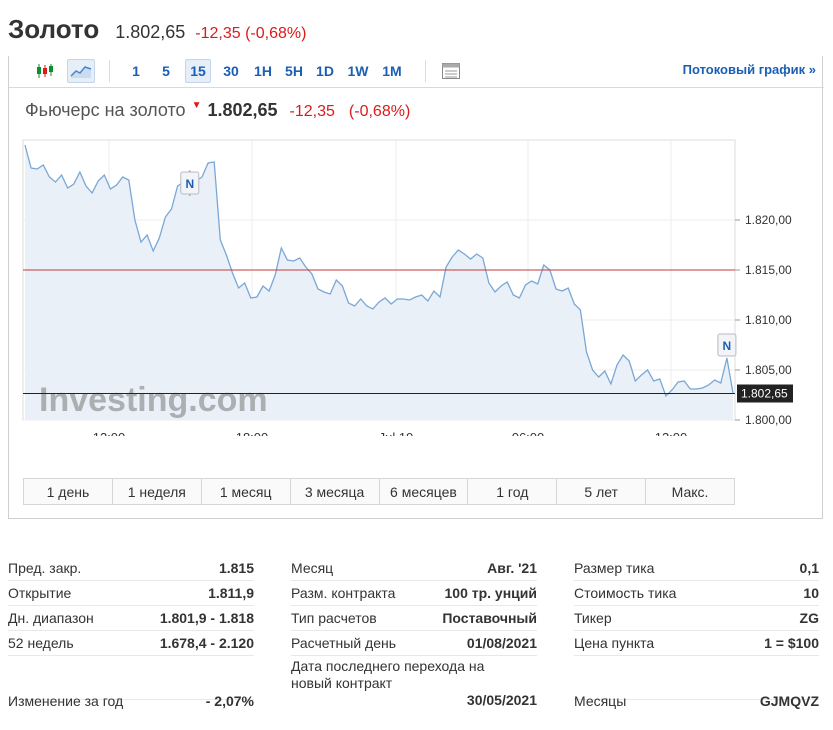 Image resolution: width=833 pixels, height=730 pixels. Describe the element at coordinates (414, 593) in the screenshot. I see `stat-row: Разм. контракта 100 тр. унций` at that location.